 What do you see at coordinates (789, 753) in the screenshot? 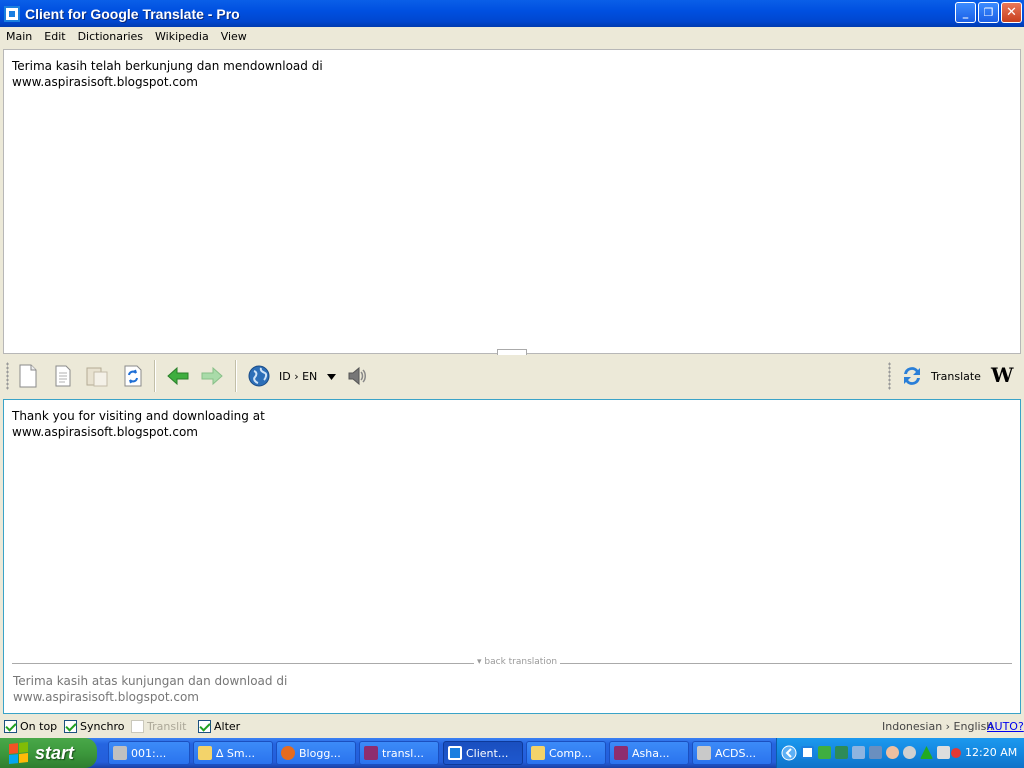
I see `tray-expand-icon` at bounding box center [789, 753].